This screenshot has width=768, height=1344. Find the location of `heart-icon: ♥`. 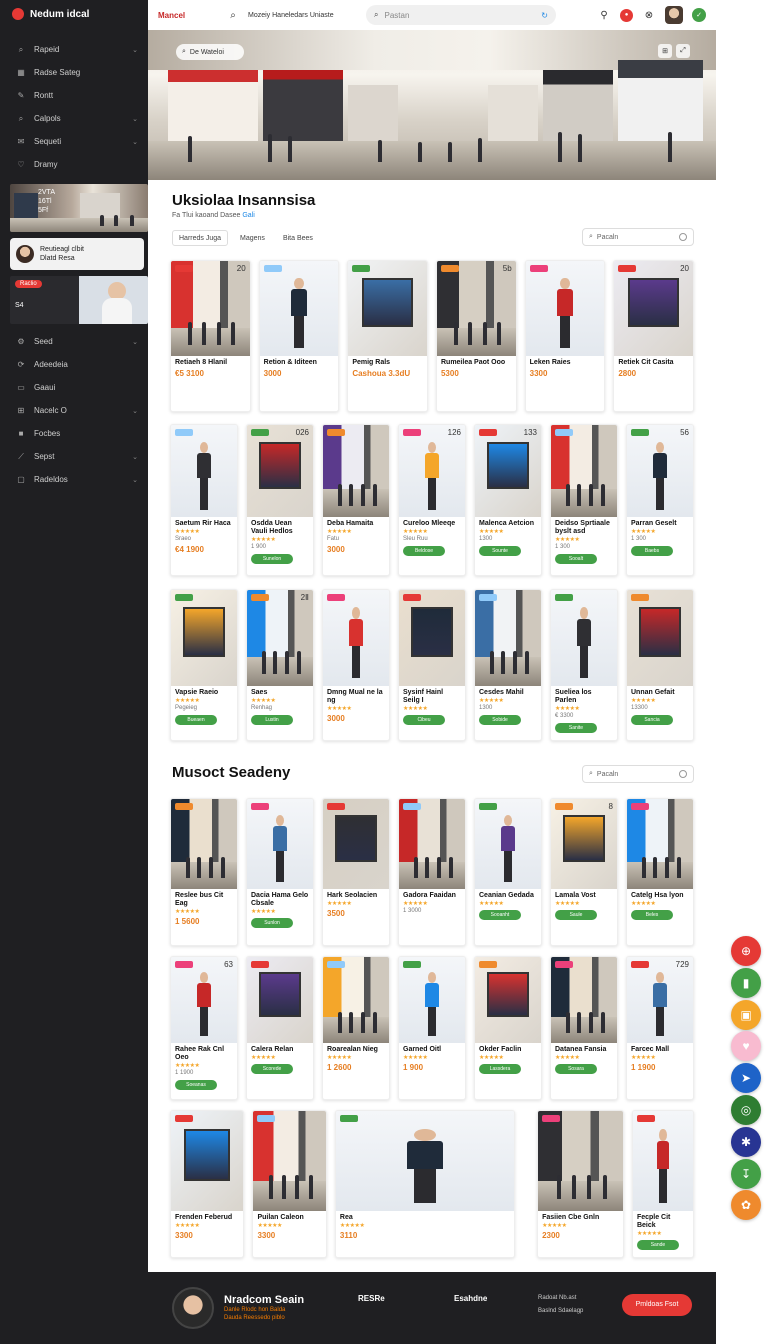

heart-icon: ♥ is located at coordinates (746, 1046).